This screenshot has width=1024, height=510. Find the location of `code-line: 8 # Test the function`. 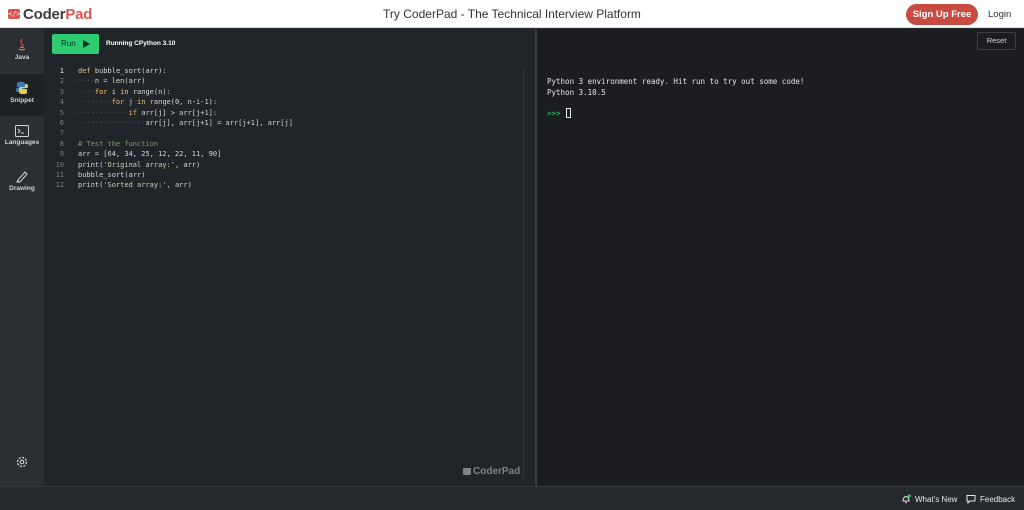

code-line: 8 # Test the function is located at coordinates (109, 143).